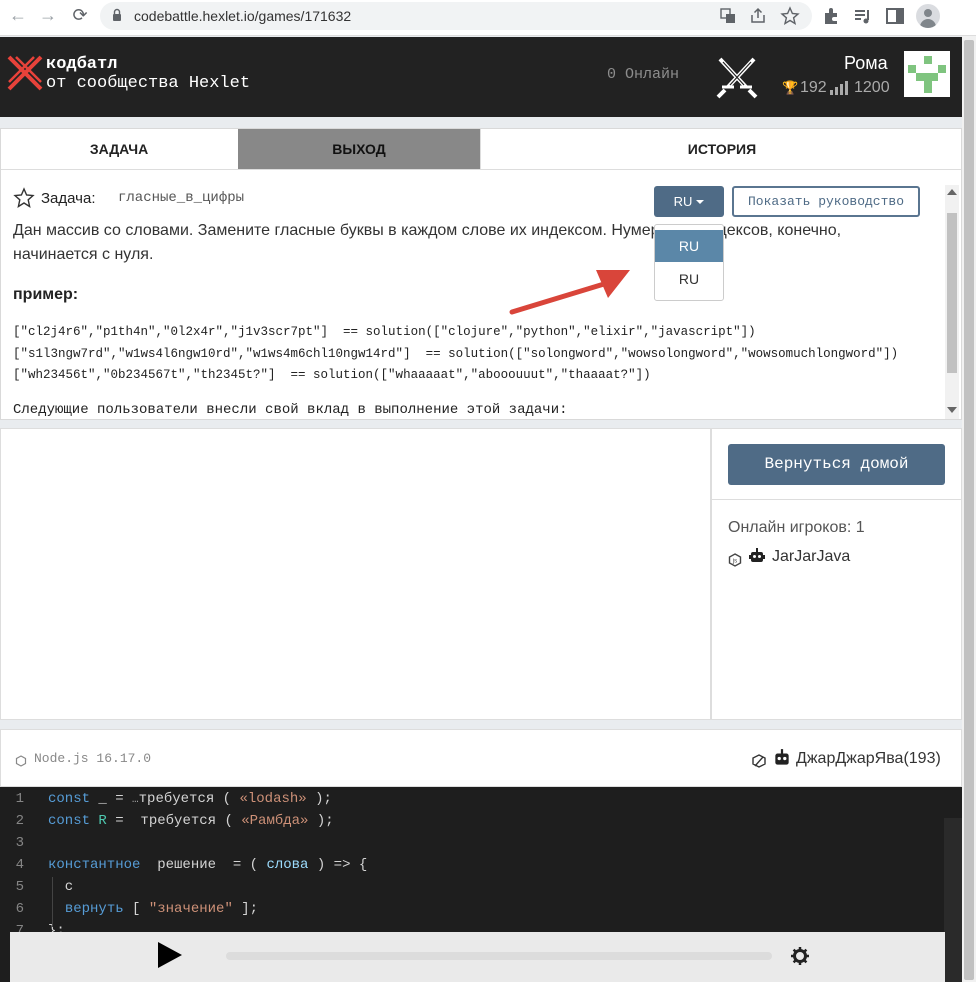  I want to click on media-icon, so click(863, 16).